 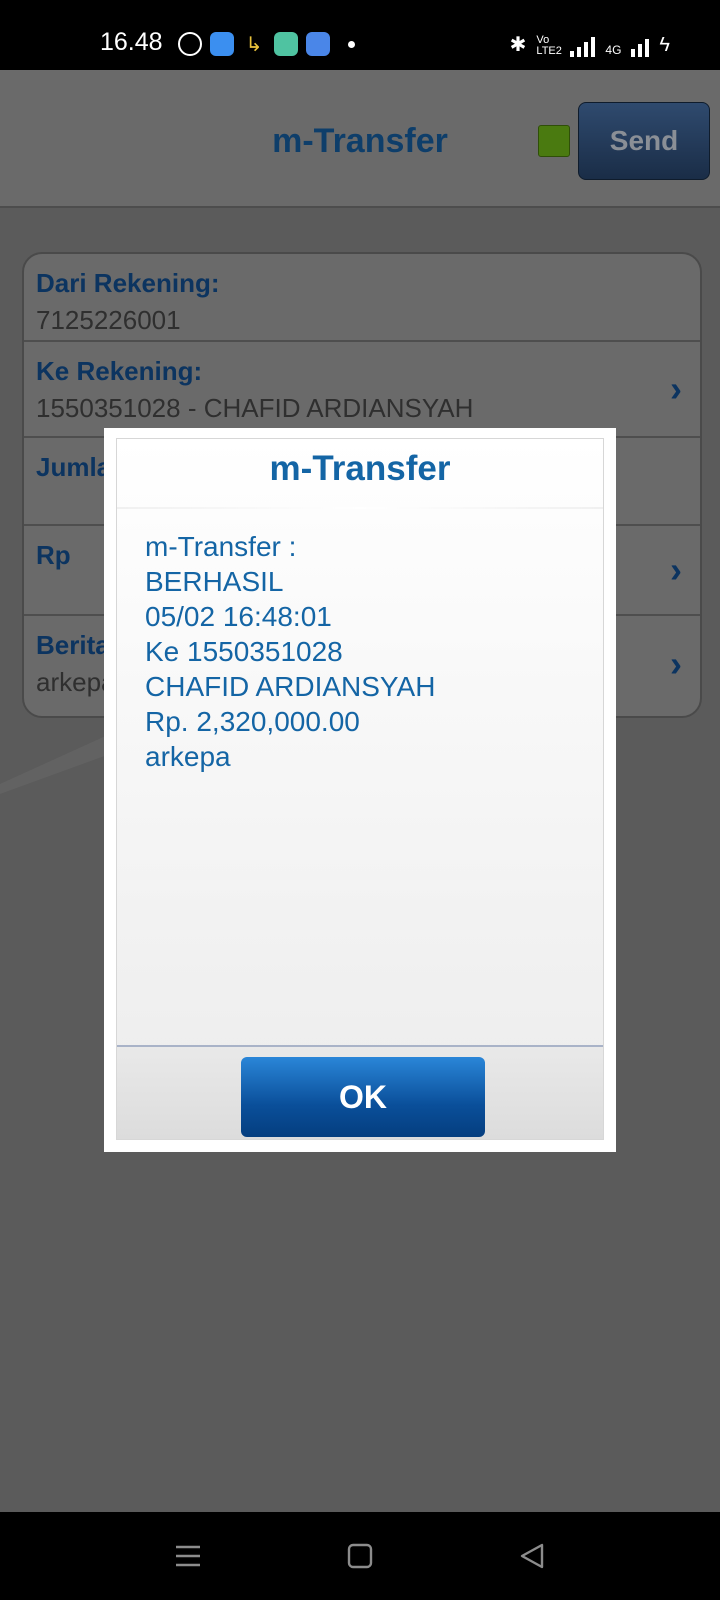 I want to click on home-icon, so click(x=360, y=1556).